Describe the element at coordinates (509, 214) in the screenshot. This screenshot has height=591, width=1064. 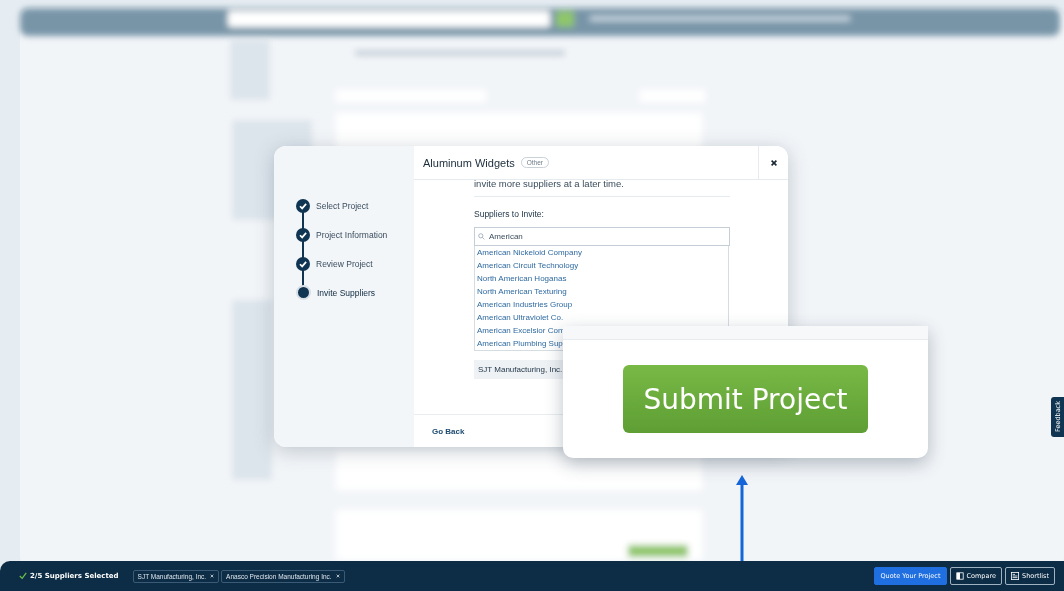
I see `field-label: Suppliers to Invite:` at that location.